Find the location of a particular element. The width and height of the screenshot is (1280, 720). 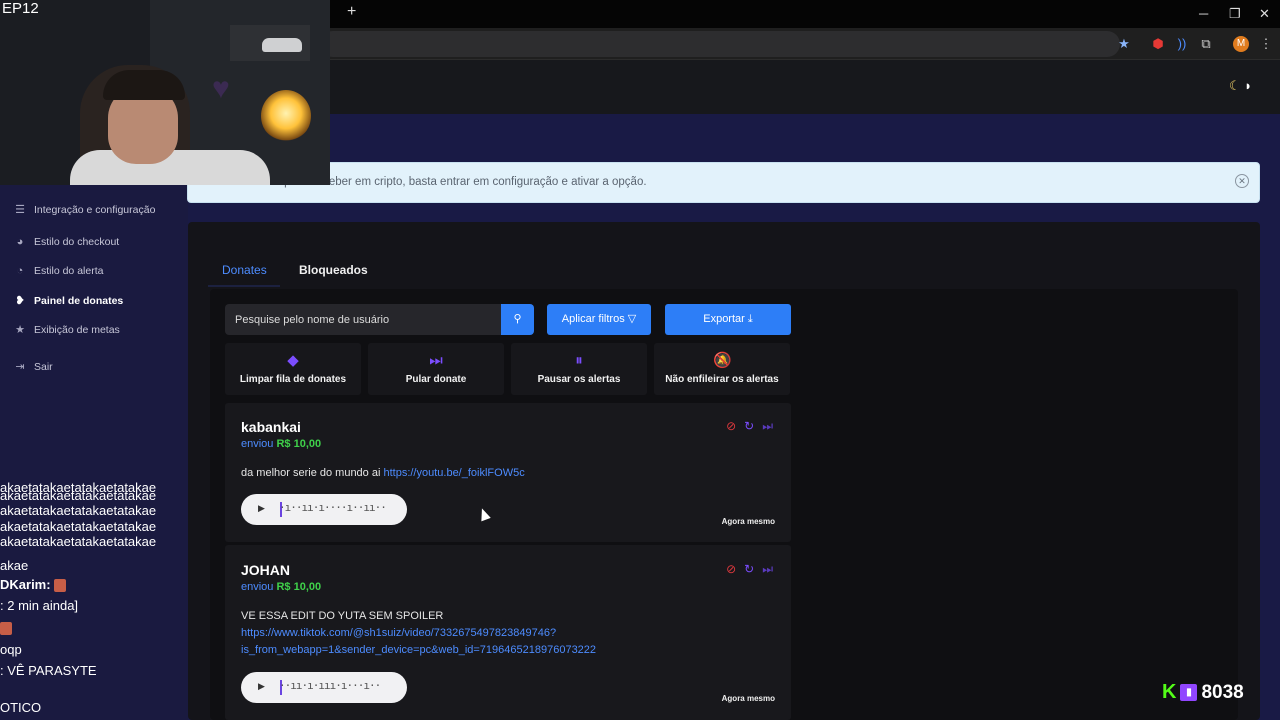

minimize-icon: ─ is located at coordinates (1203, 13).